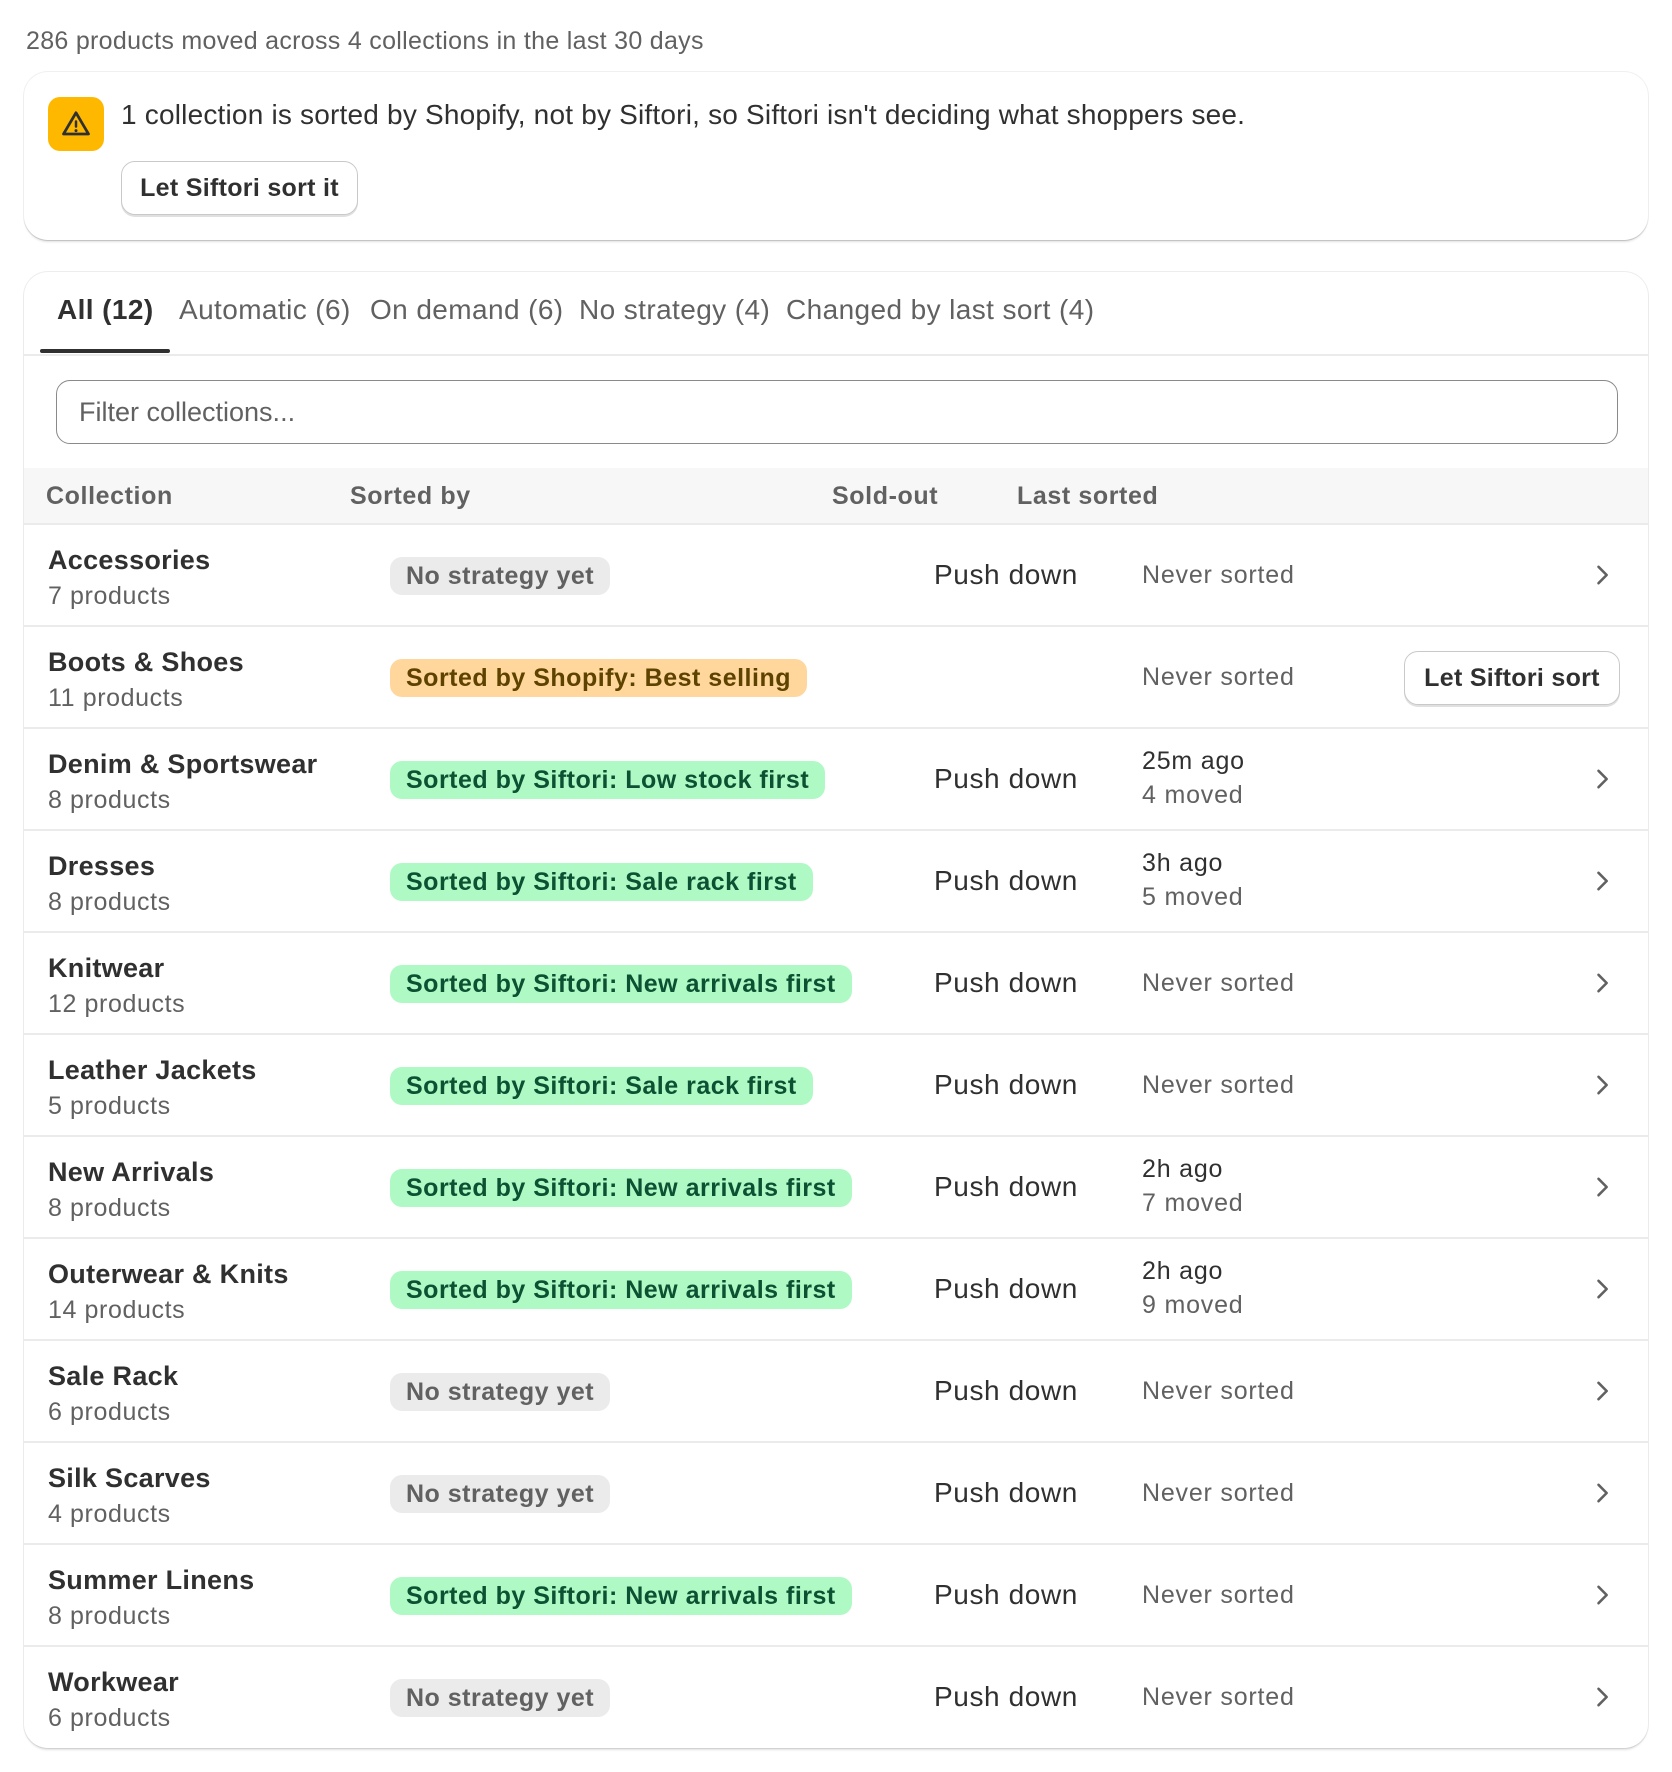 The image size is (1672, 1772). I want to click on last-sorted-cell: 3h ago 5 moved, so click(1193, 880).